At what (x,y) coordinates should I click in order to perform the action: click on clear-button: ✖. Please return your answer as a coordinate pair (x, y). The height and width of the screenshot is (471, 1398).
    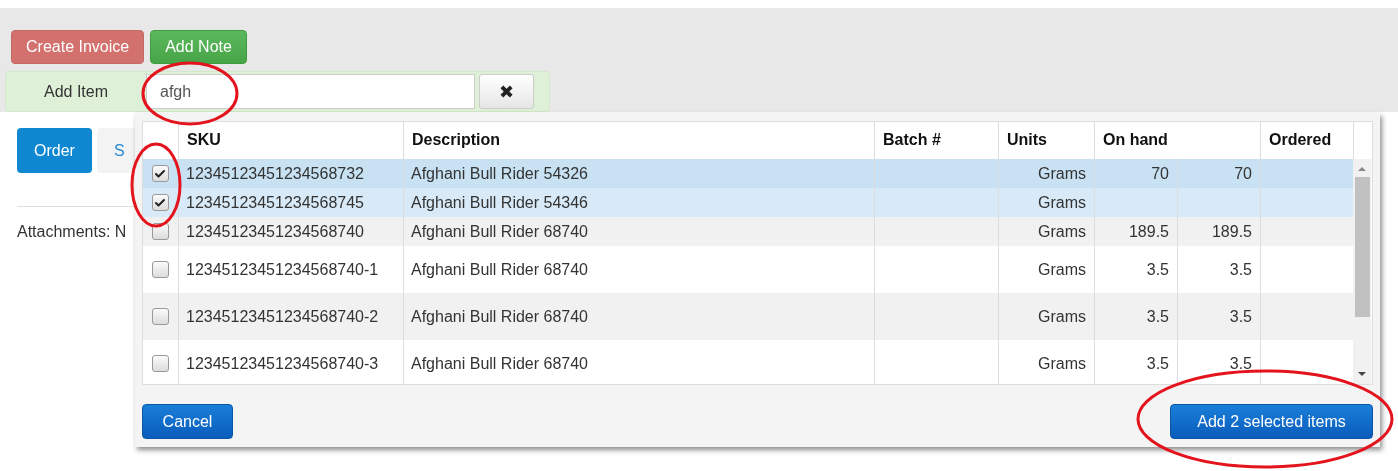
    Looking at the image, I should click on (506, 91).